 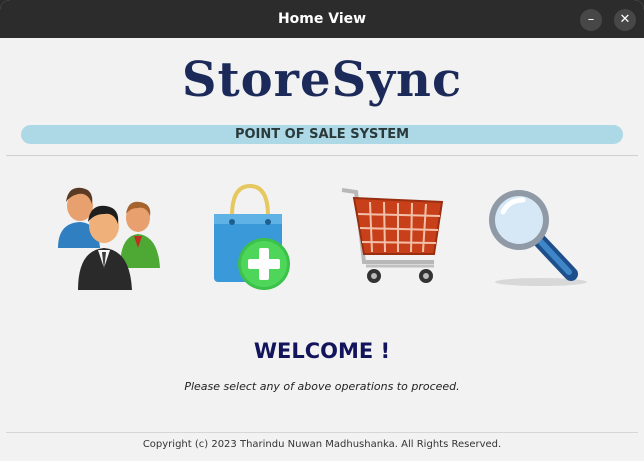 What do you see at coordinates (322, 155) in the screenshot?
I see `header-divider` at bounding box center [322, 155].